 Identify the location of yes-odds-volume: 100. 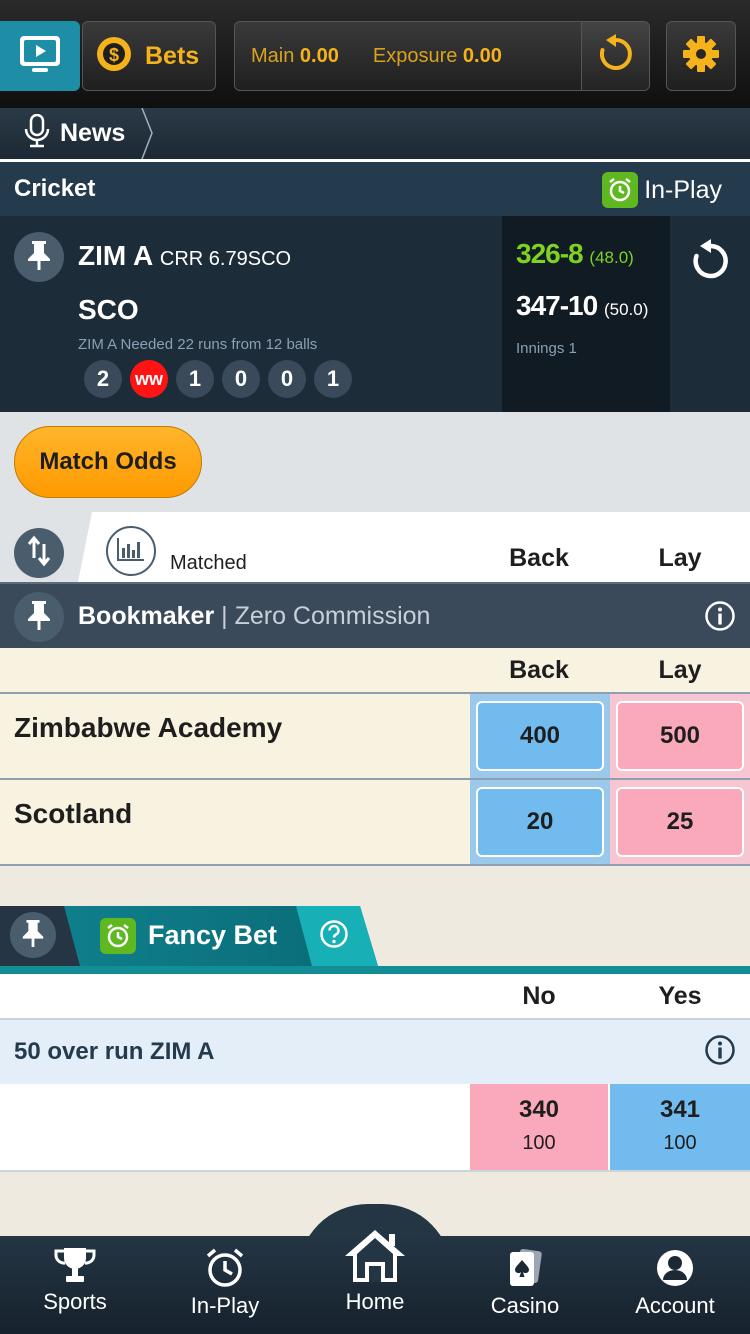
(680, 1143).